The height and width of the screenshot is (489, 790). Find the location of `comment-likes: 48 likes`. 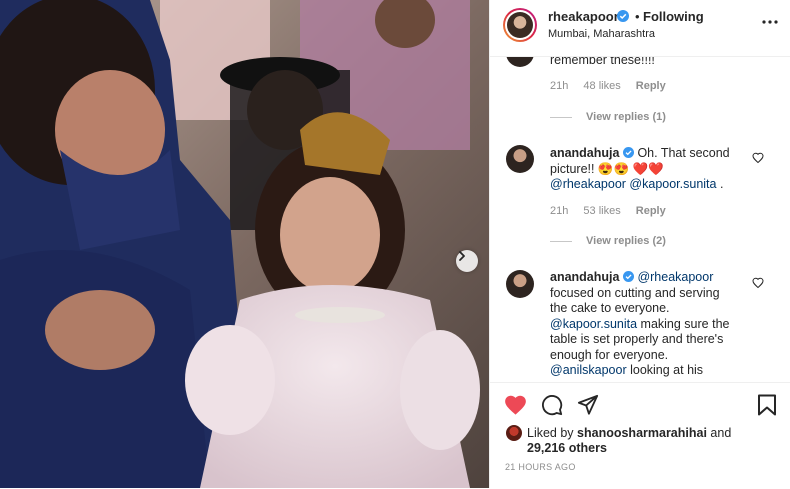

comment-likes: 48 likes is located at coordinates (601, 86).